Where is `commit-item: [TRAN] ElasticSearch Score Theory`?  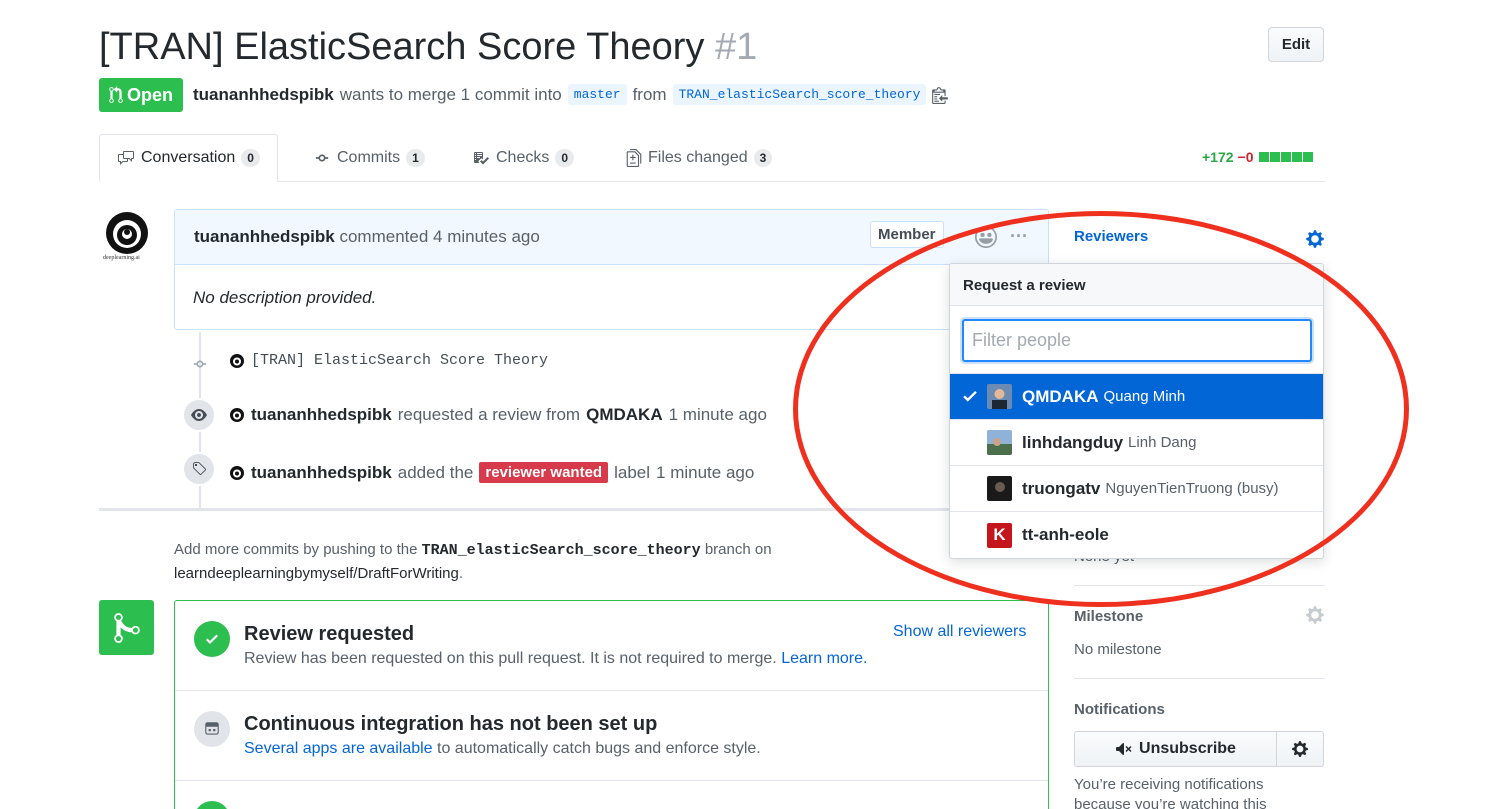 commit-item: [TRAN] ElasticSearch Score Theory is located at coordinates (388, 360).